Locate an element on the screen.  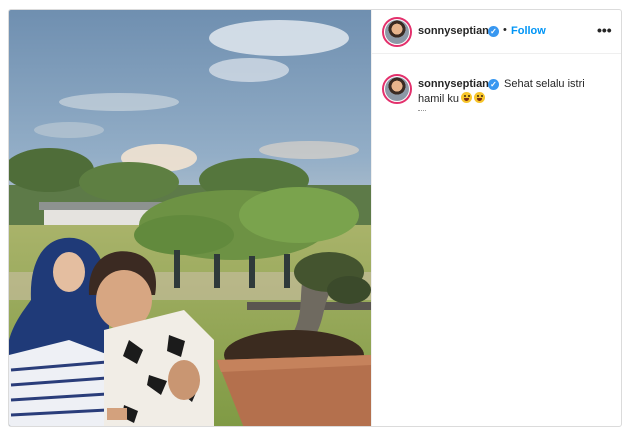
caption-text: Sehat selalu istri is located at coordinates (544, 84).